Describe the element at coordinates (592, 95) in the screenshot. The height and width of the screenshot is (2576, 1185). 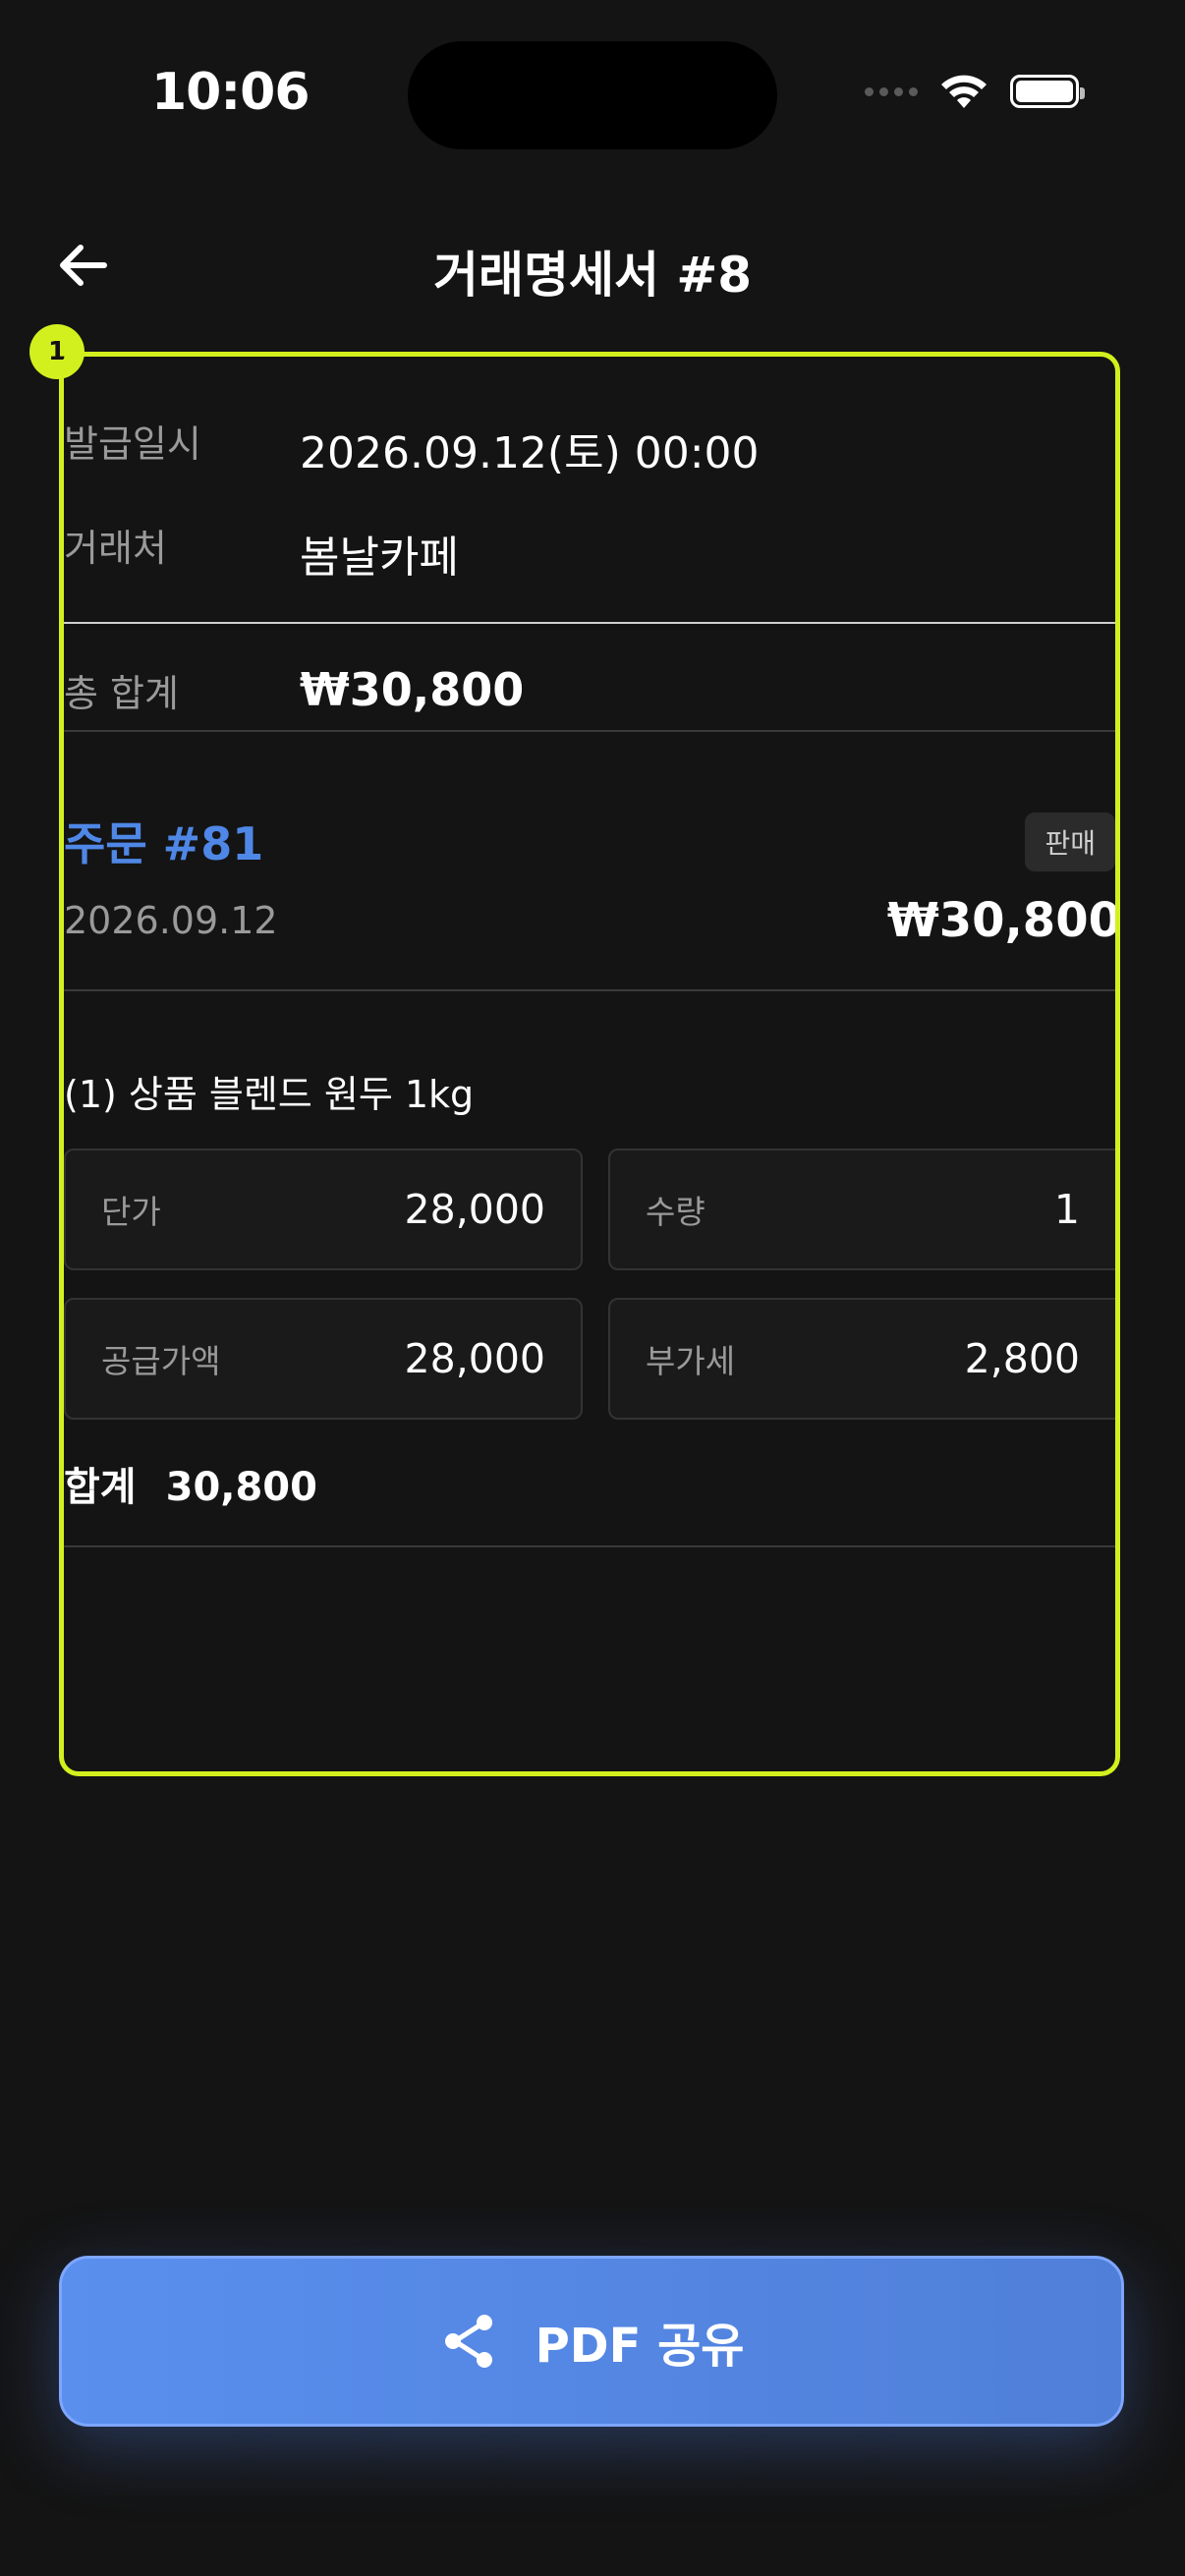
I see `dynamic-island` at that location.